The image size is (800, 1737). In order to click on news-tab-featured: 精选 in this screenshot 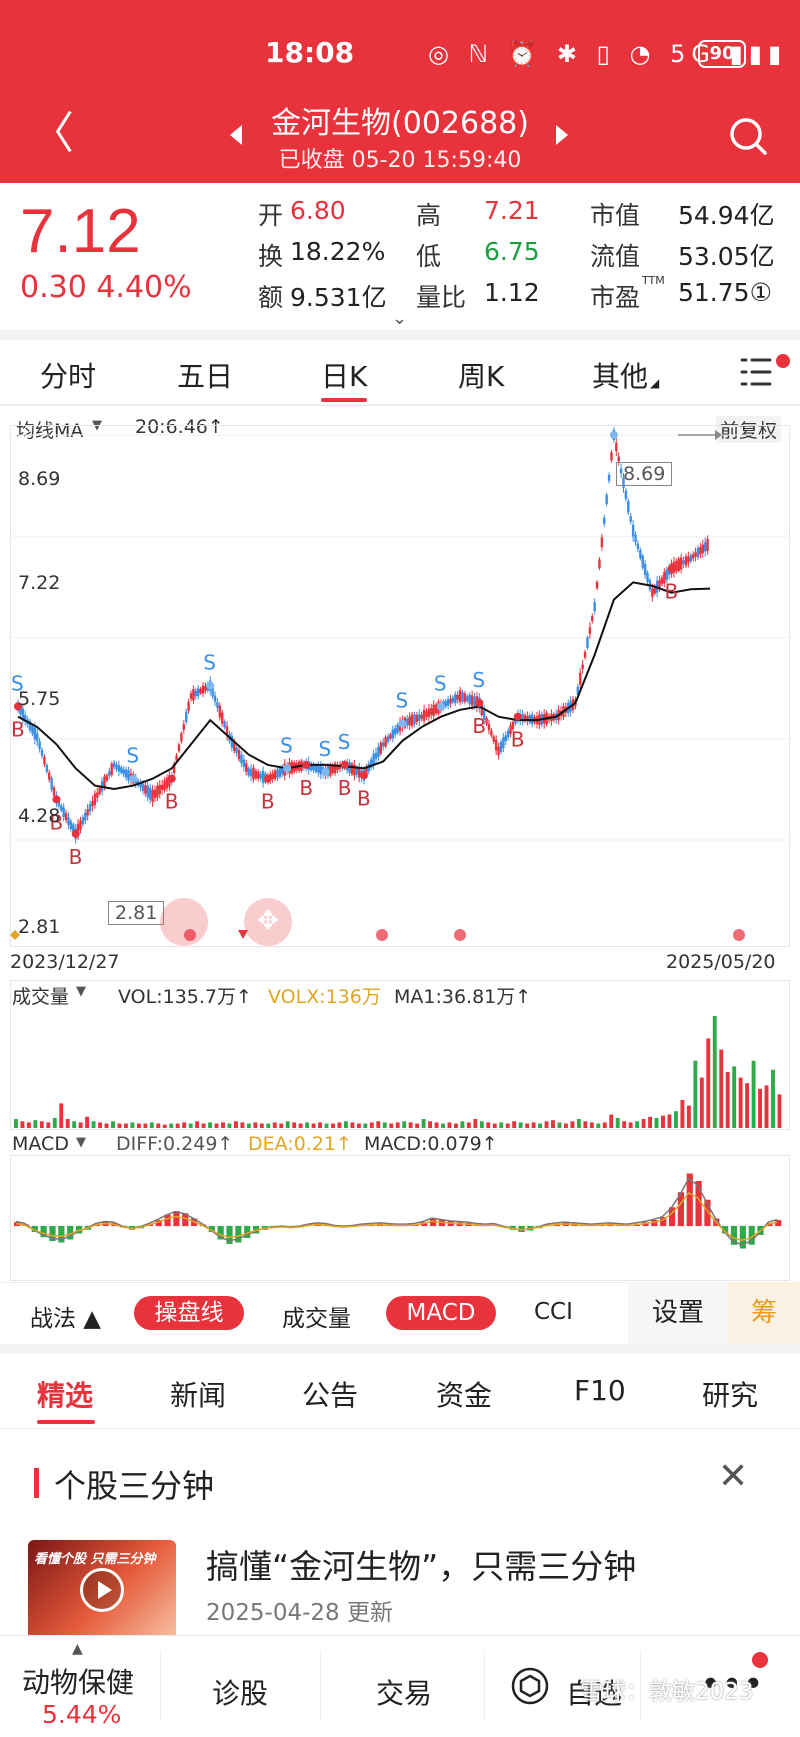, I will do `click(65, 1394)`.